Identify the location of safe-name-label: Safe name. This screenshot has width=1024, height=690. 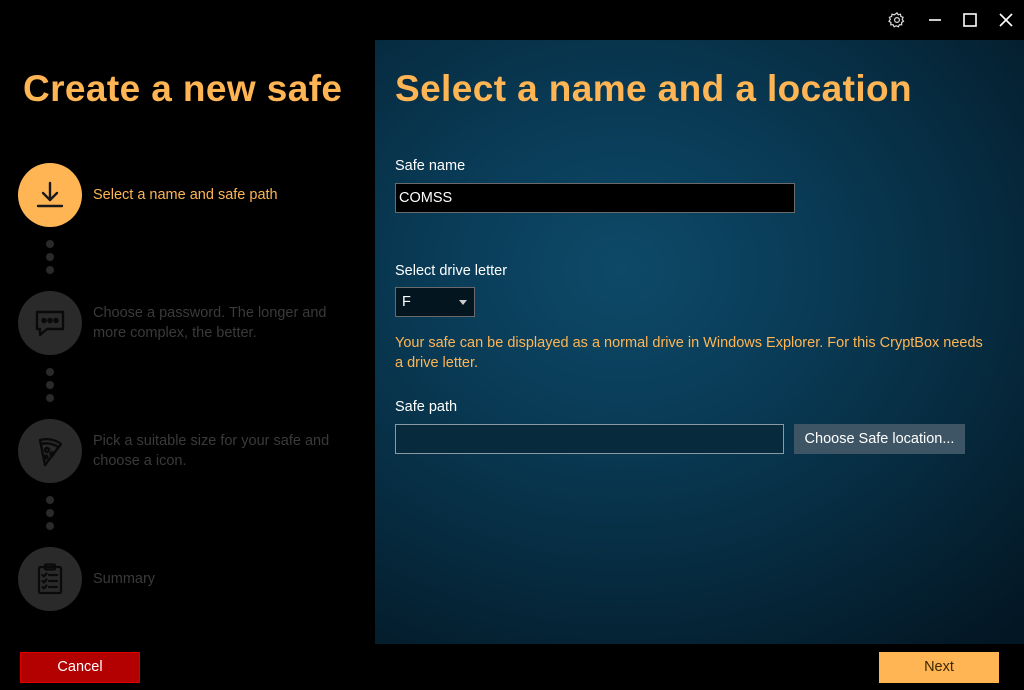
(430, 166).